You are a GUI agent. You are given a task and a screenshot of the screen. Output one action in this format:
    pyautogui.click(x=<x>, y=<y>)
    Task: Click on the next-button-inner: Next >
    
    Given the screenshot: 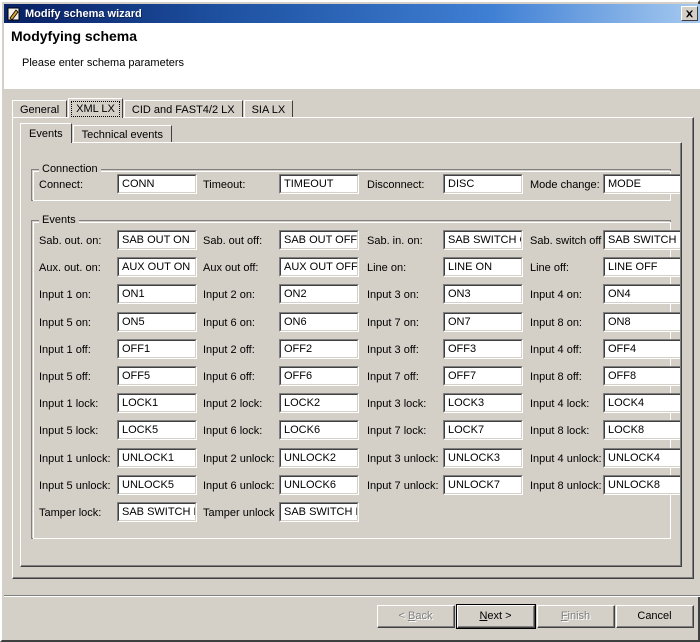 What is the action you would take?
    pyautogui.click(x=496, y=616)
    